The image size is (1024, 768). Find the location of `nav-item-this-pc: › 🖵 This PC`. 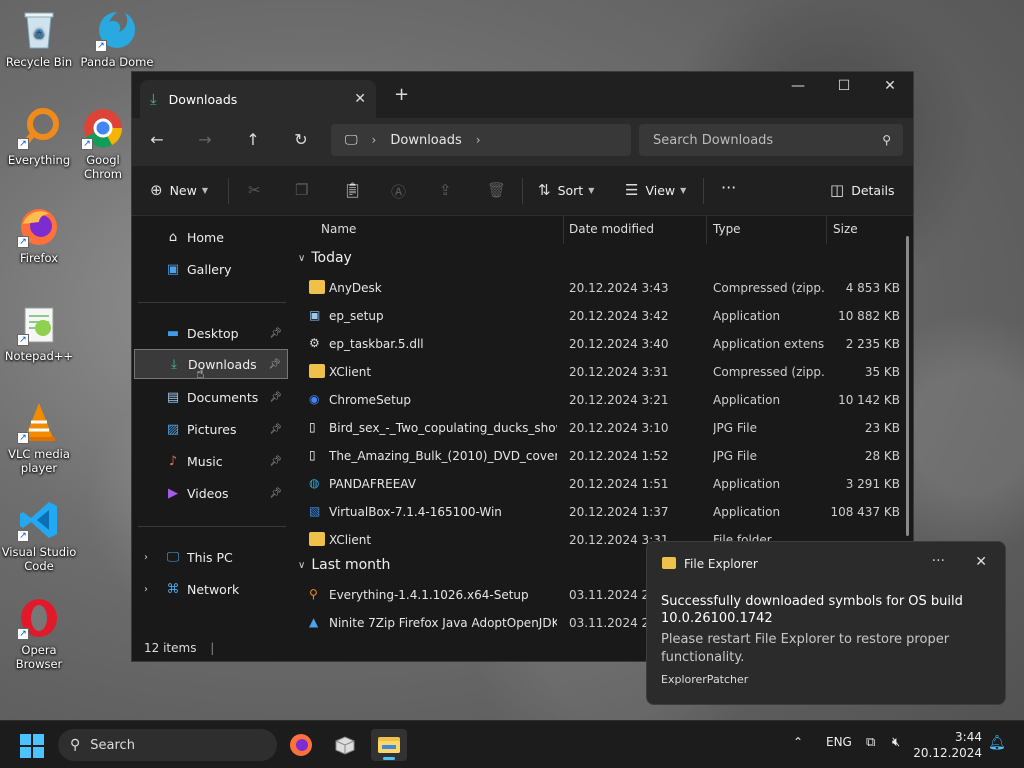

nav-item-this-pc: › 🖵 This PC is located at coordinates (211, 557).